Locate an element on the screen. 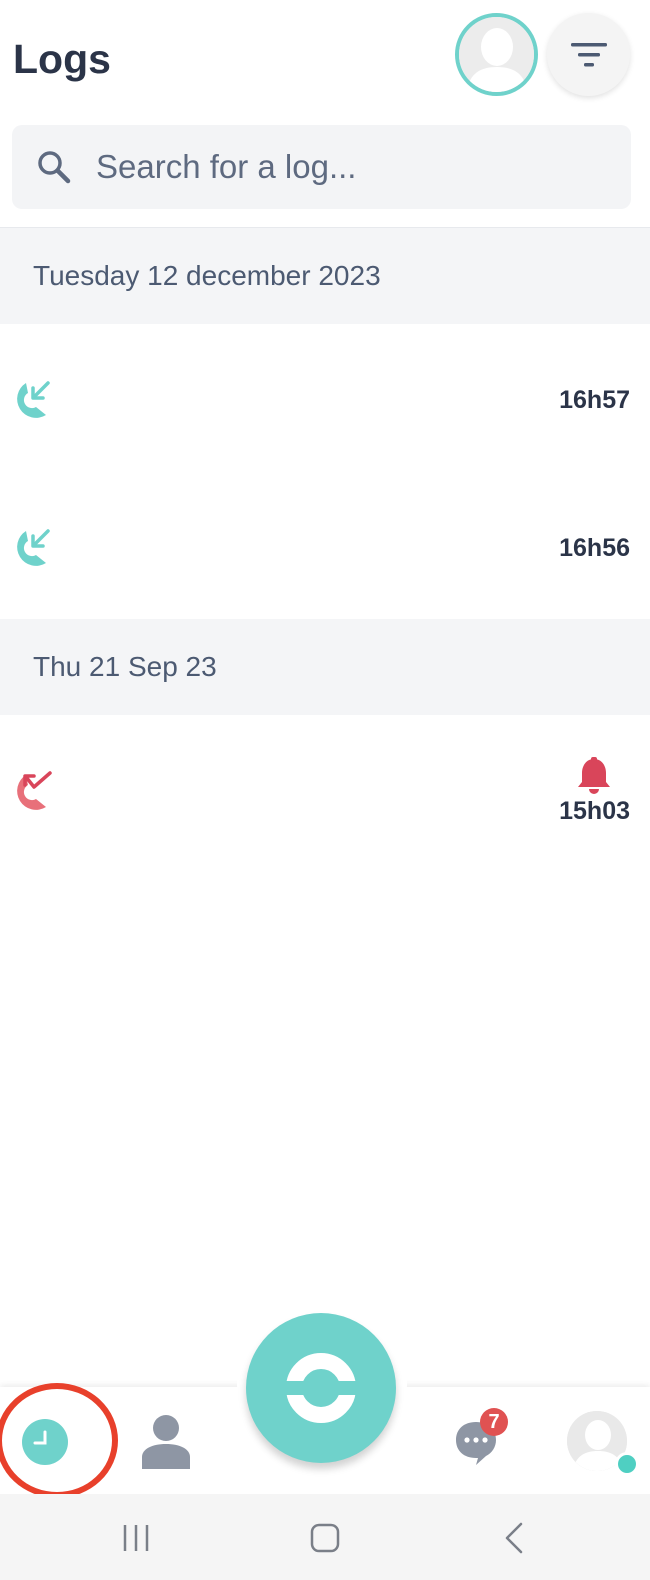 This screenshot has width=650, height=1580. search-bar is located at coordinates (321, 167).